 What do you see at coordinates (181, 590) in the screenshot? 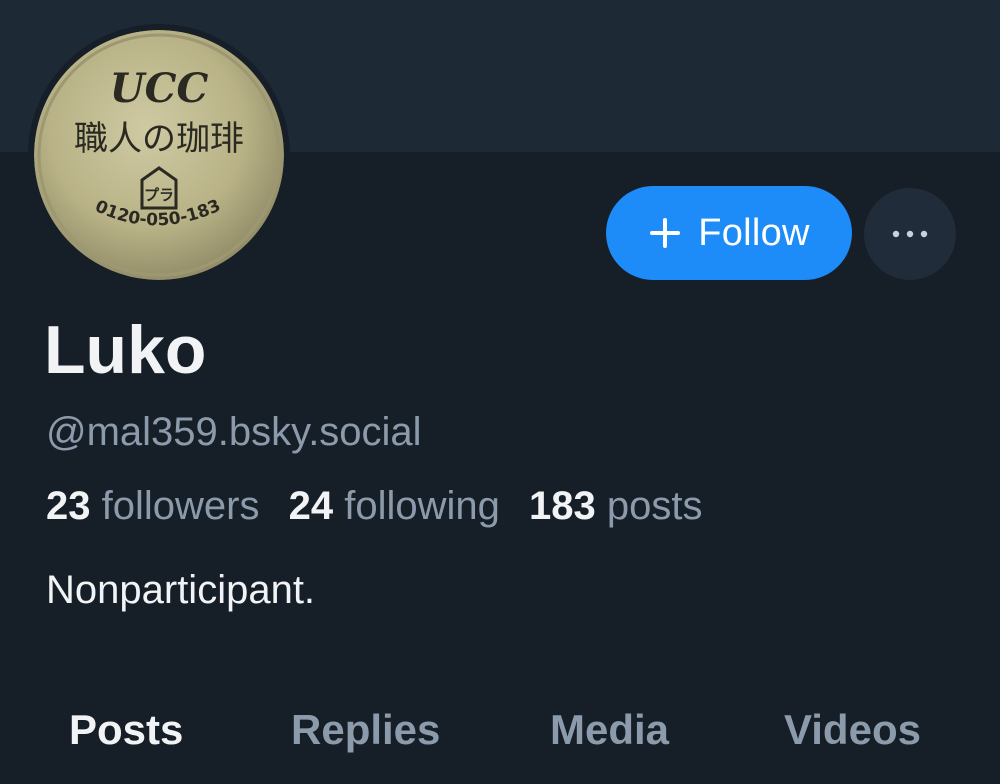
I see `bio: Nonparticipant.` at bounding box center [181, 590].